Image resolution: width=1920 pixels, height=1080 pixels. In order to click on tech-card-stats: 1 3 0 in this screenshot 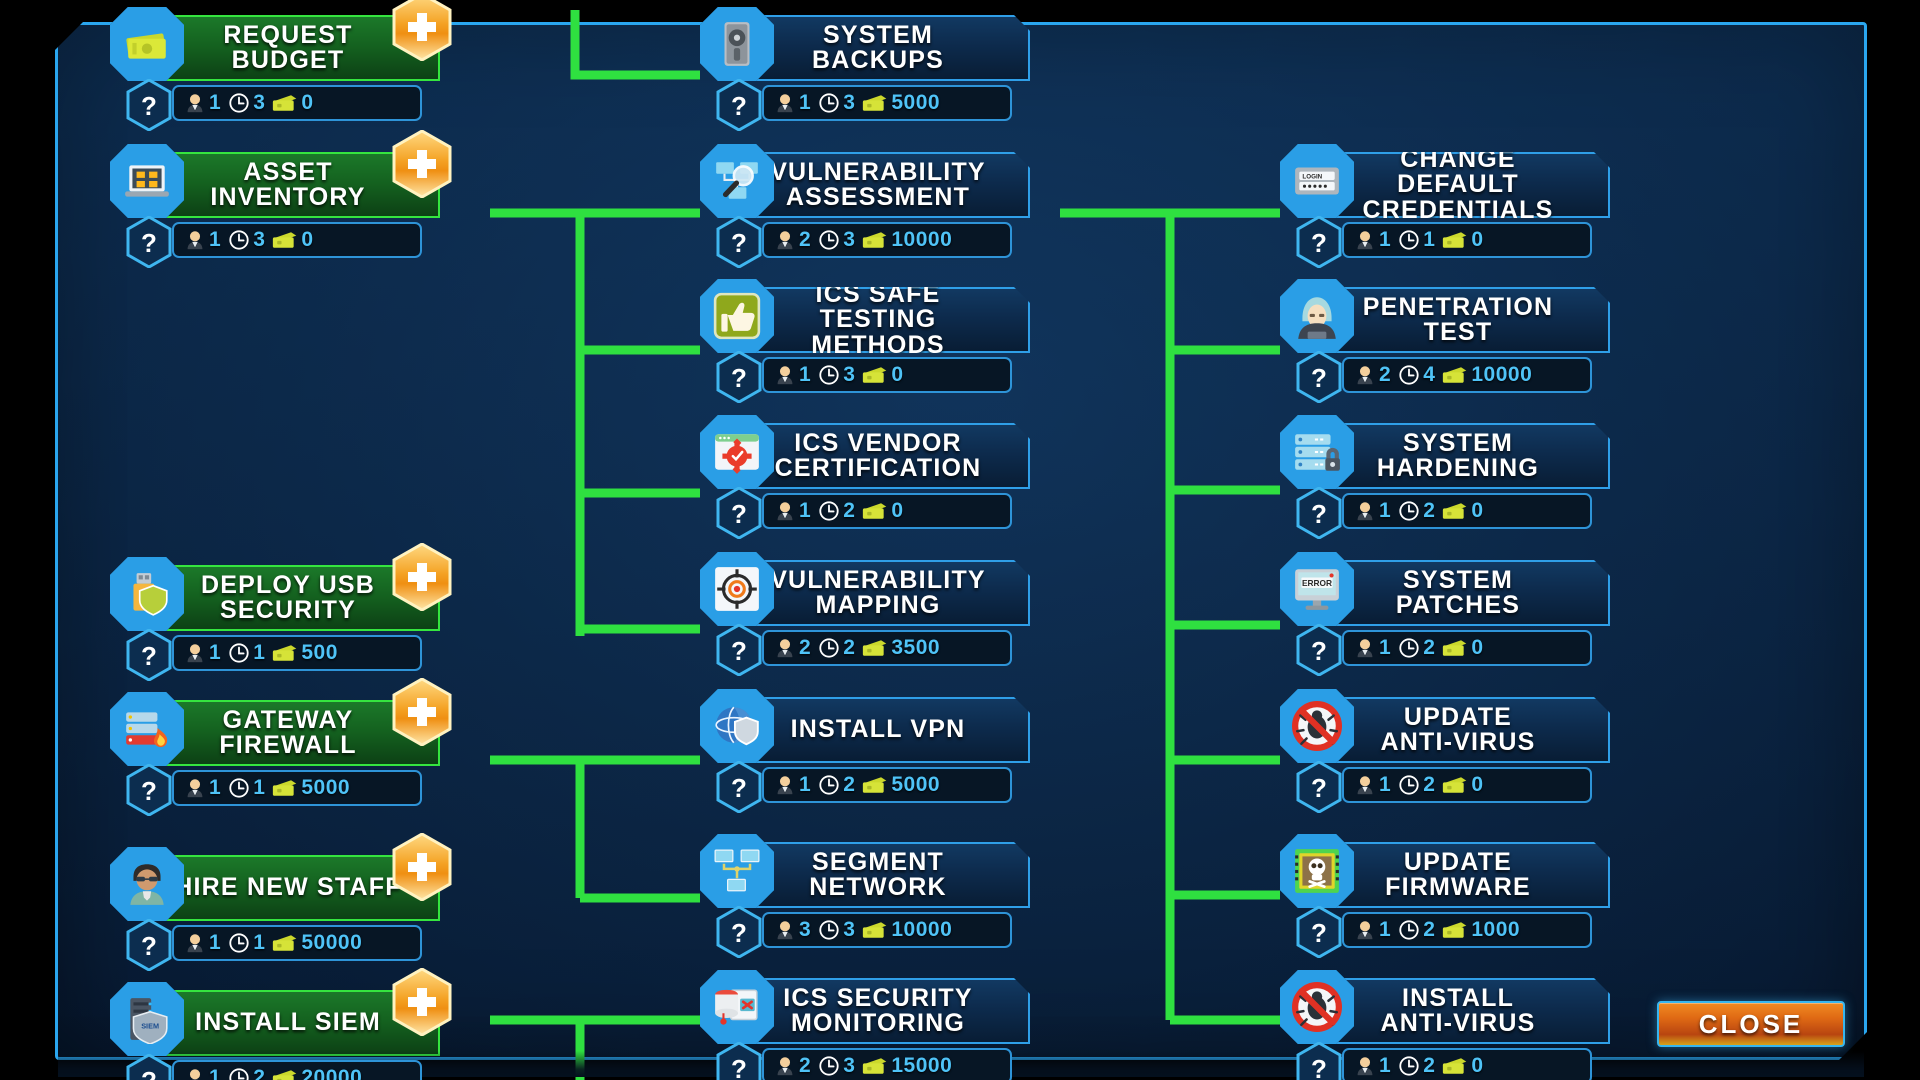, I will do `click(297, 103)`.